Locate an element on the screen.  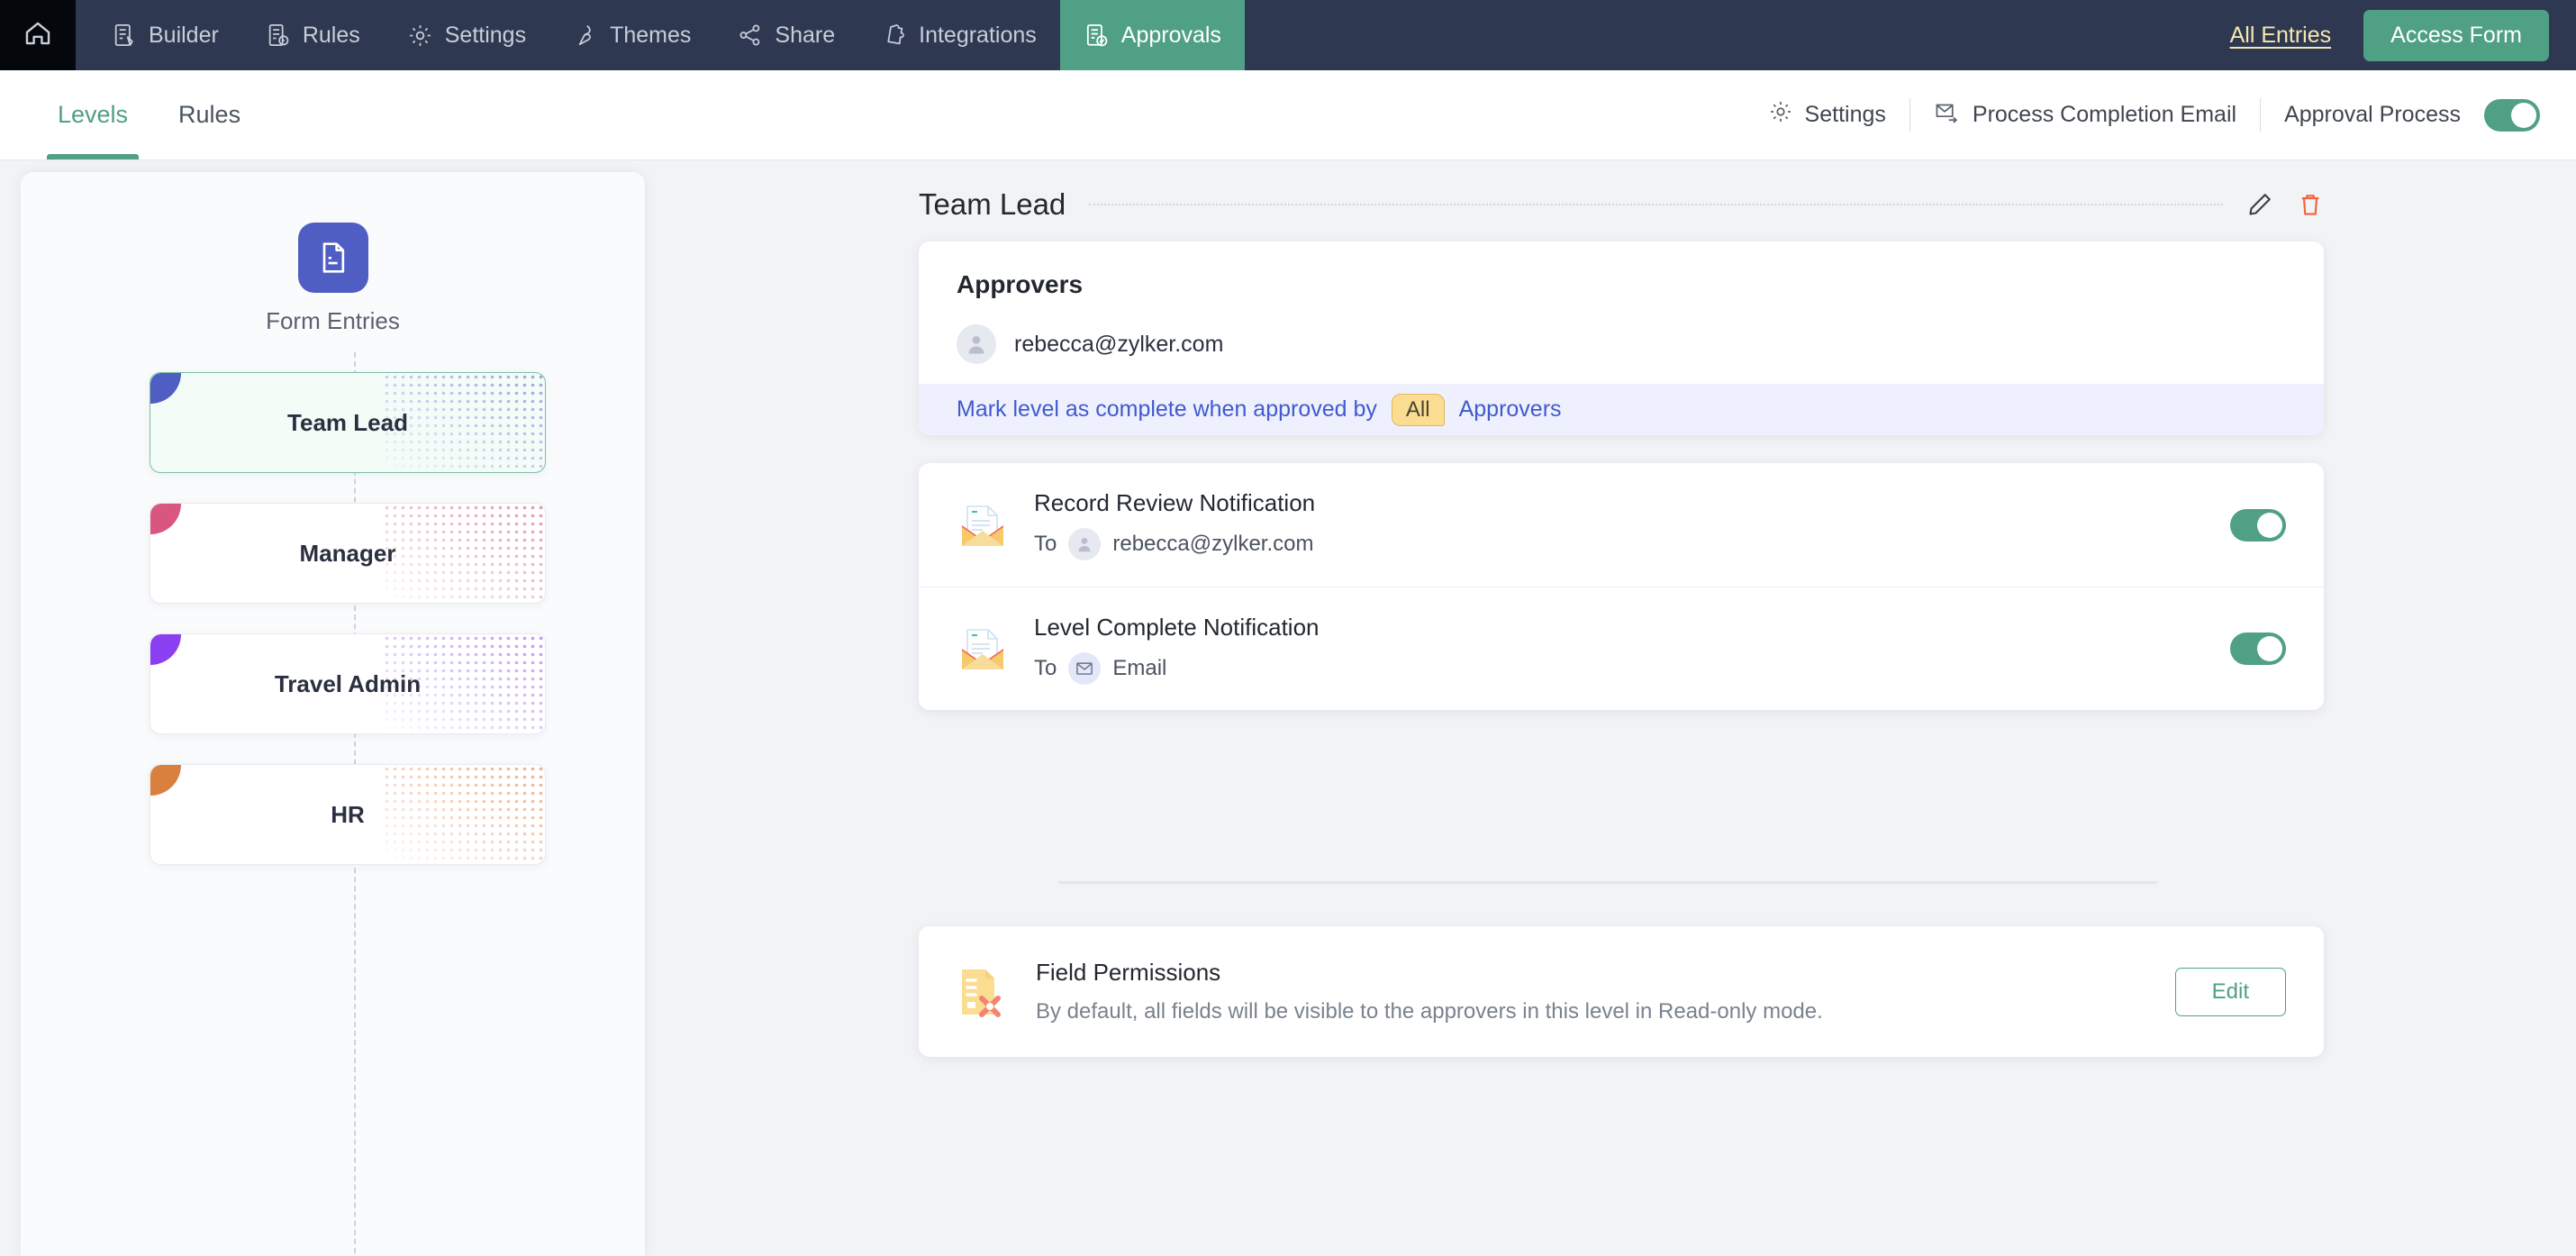
nav-item-themes: Themes is located at coordinates (631, 35).